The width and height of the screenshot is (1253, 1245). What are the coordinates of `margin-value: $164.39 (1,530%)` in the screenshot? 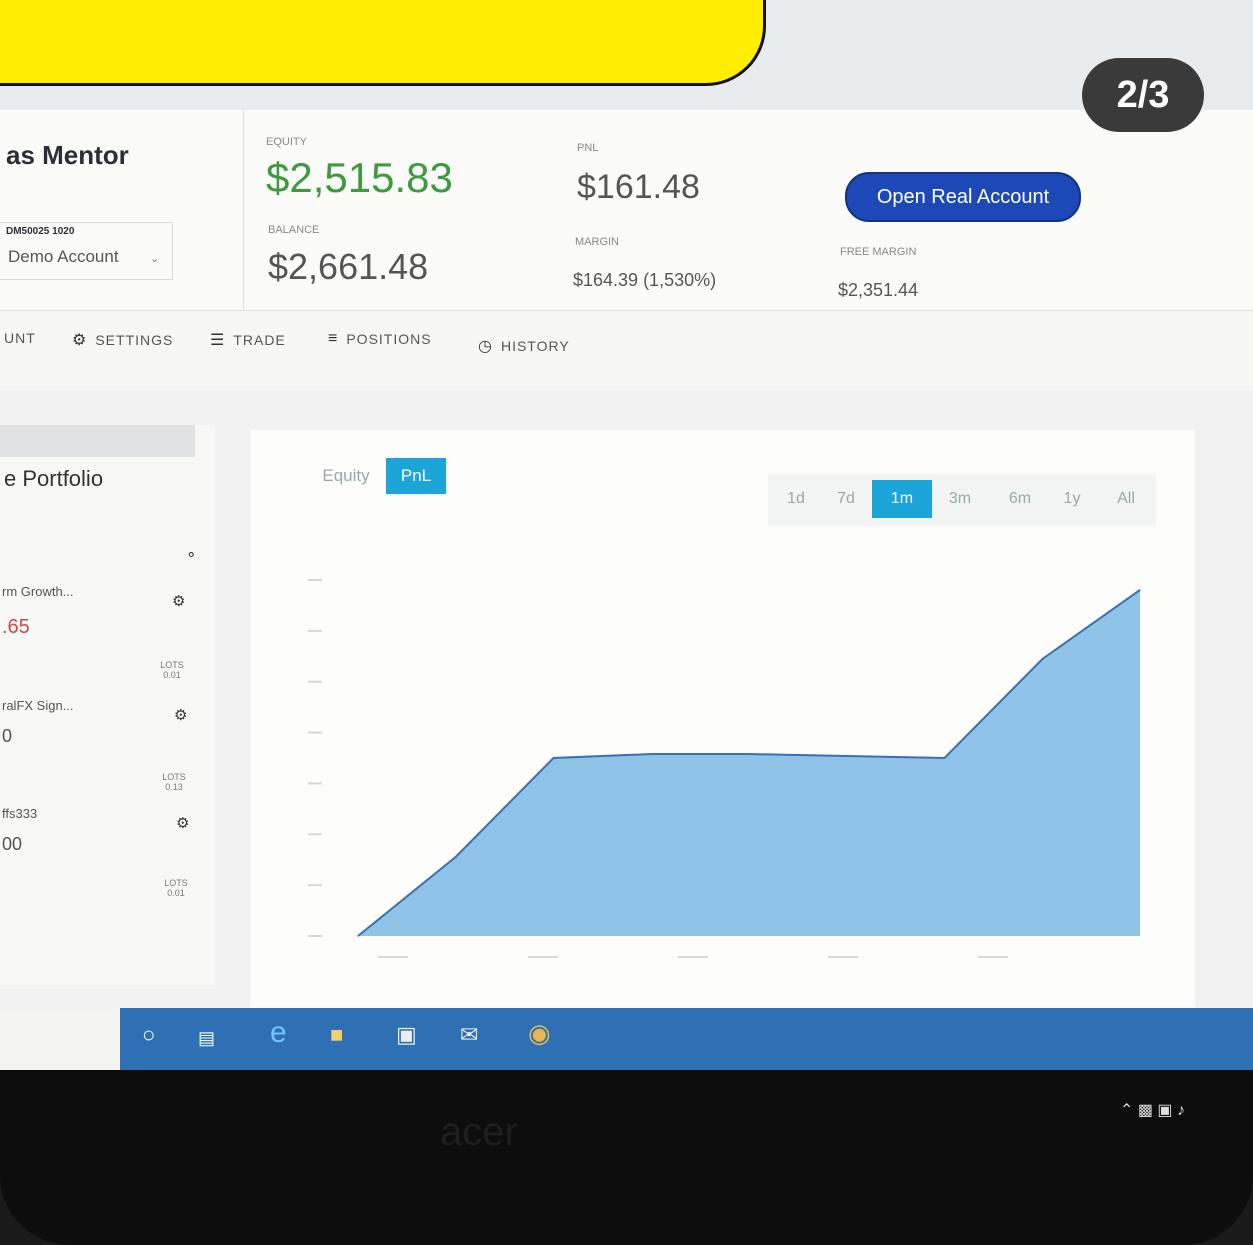 It's located at (645, 280).